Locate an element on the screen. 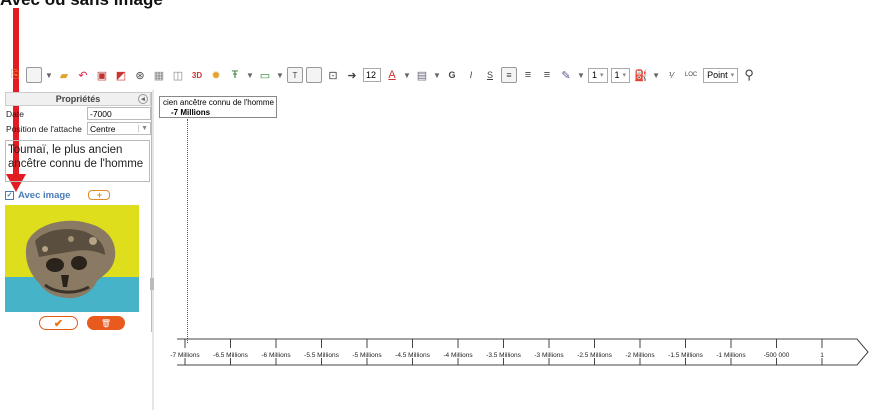 The image size is (870, 410). location-pin-icon: ⚲ is located at coordinates (749, 75).